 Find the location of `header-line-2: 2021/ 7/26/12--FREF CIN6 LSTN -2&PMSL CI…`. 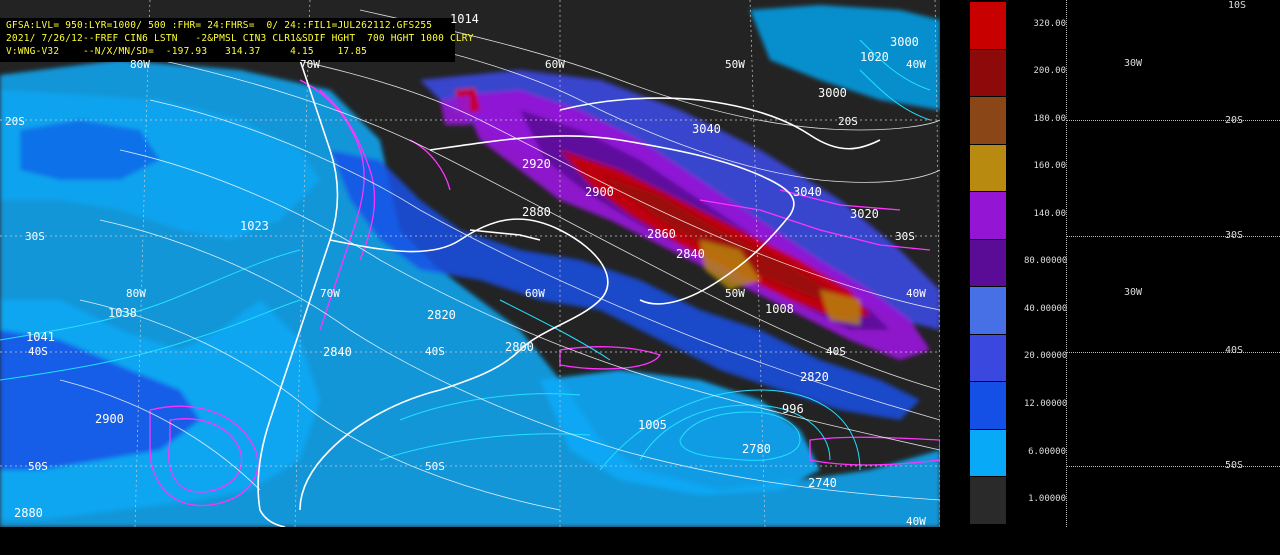

header-line-2: 2021/ 7/26/12--FREF CIN6 LSTN -2&PMSL CI… is located at coordinates (240, 38).